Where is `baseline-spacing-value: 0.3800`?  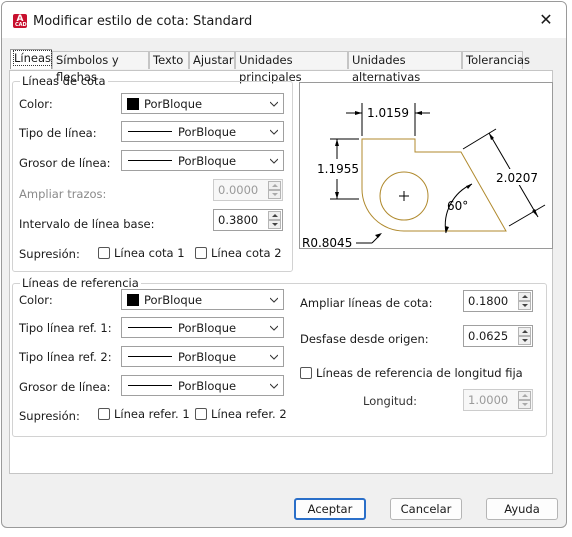
baseline-spacing-value: 0.3800 is located at coordinates (238, 220).